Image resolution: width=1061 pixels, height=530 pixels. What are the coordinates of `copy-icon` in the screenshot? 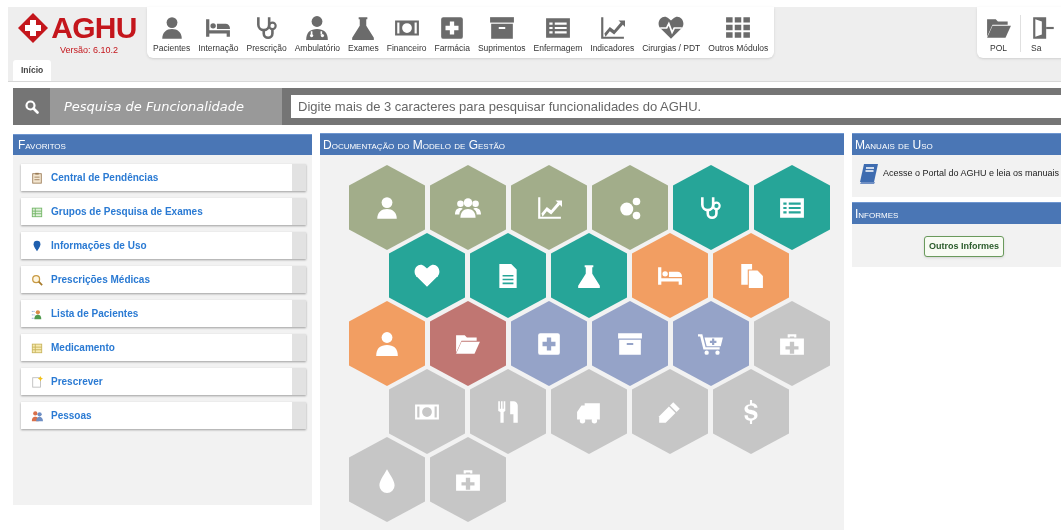 It's located at (751, 275).